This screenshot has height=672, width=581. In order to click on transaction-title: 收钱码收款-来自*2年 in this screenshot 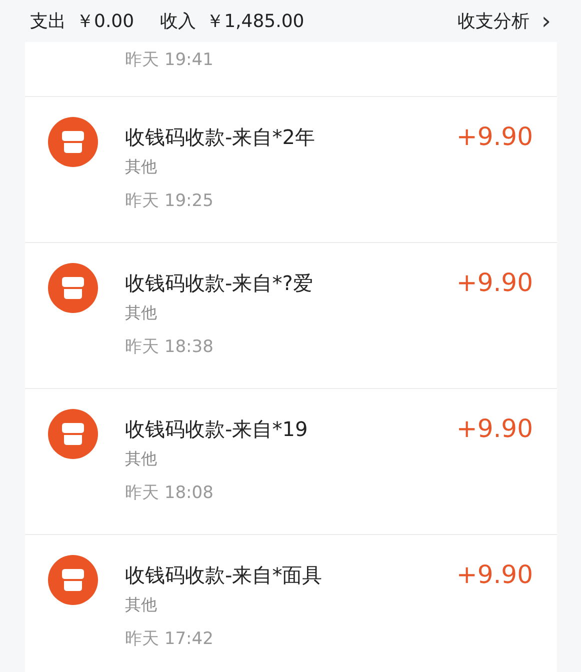, I will do `click(220, 137)`.